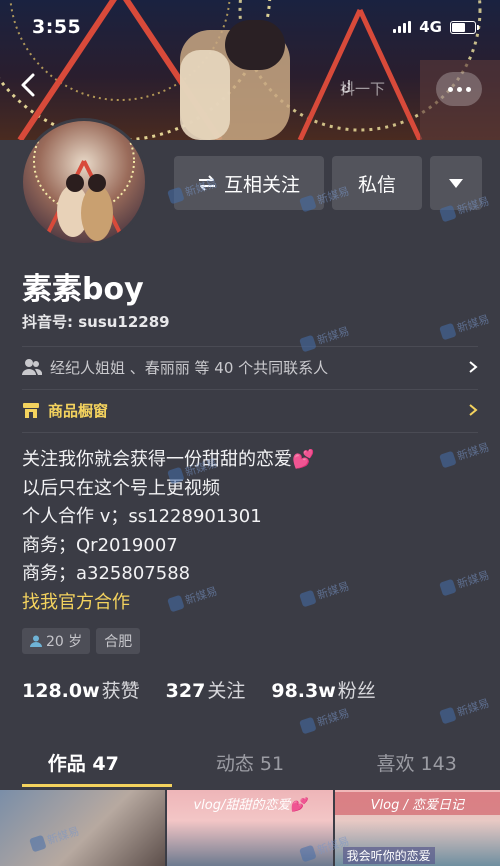 Image resolution: width=500 pixels, height=866 pixels. I want to click on city-tag: 合肥, so click(118, 641).